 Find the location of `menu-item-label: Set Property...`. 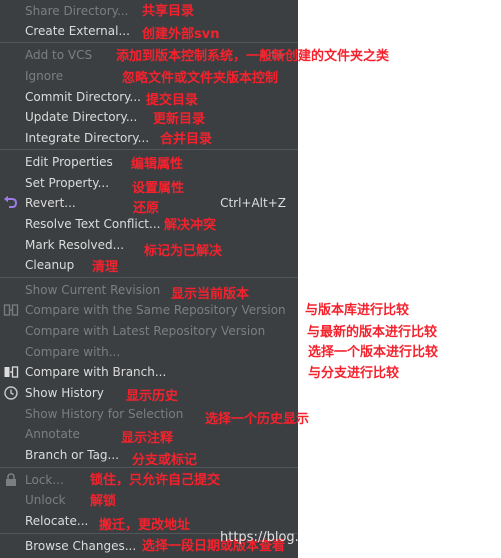

menu-item-label: Set Property... is located at coordinates (67, 183).